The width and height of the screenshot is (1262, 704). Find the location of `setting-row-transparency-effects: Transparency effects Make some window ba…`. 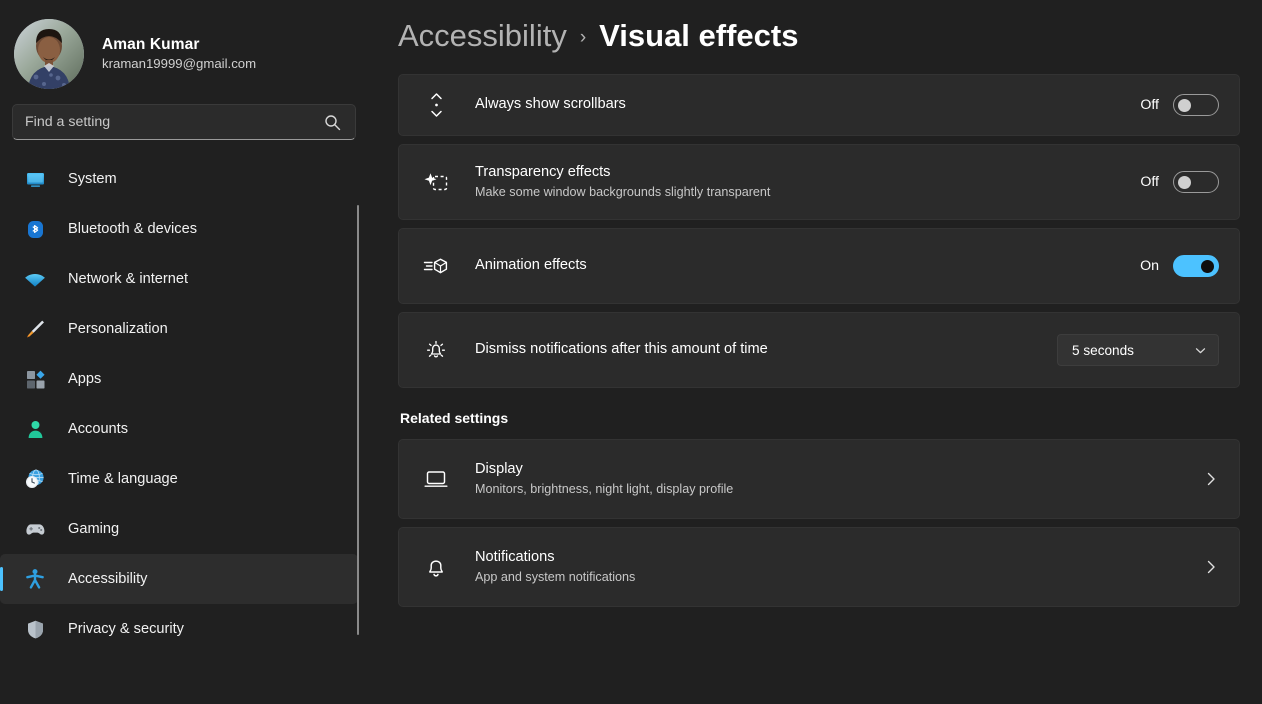

setting-row-transparency-effects: Transparency effects Make some window ba… is located at coordinates (819, 182).